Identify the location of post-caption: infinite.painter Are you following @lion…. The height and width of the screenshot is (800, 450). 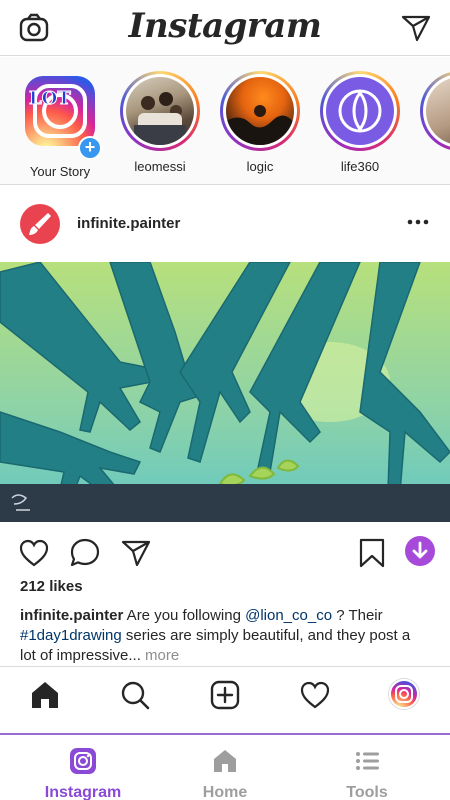
(225, 636).